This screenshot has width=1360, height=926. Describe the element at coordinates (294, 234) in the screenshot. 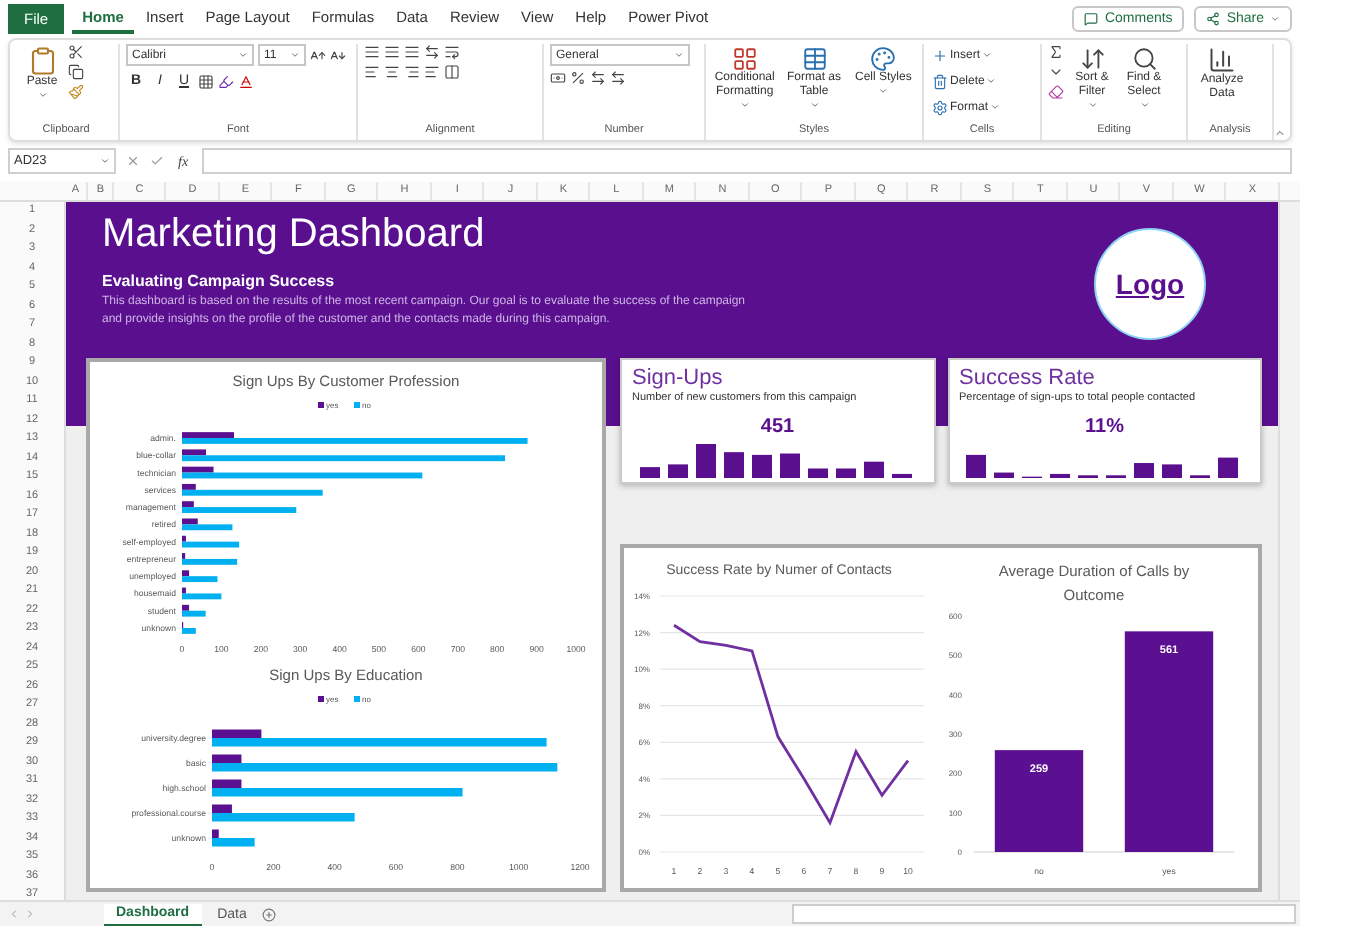

I see `dashboard-title: Marketing Dashboard` at that location.